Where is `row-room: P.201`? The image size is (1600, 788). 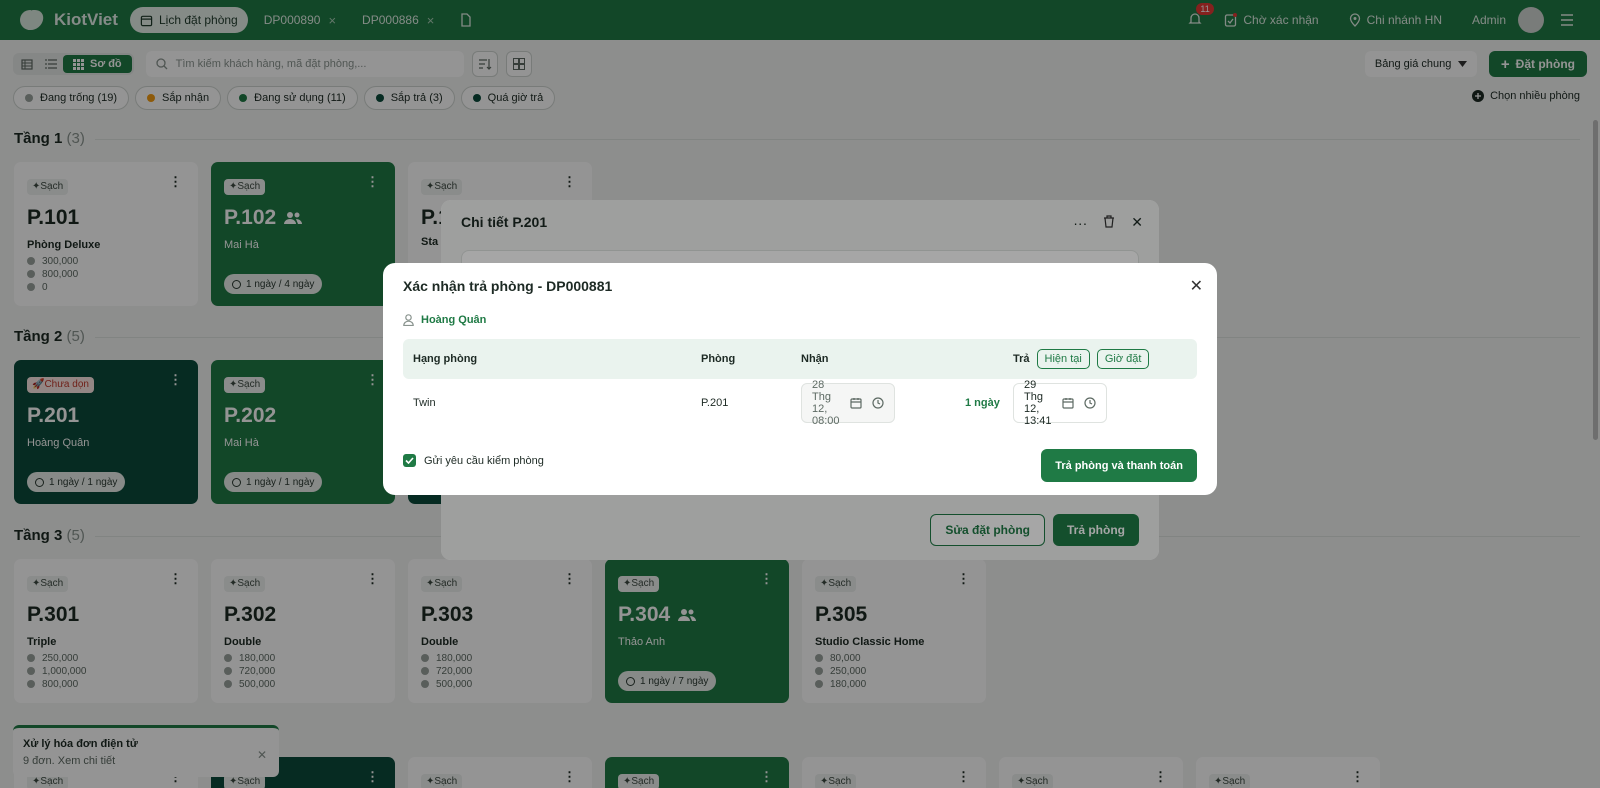 row-room: P.201 is located at coordinates (715, 403).